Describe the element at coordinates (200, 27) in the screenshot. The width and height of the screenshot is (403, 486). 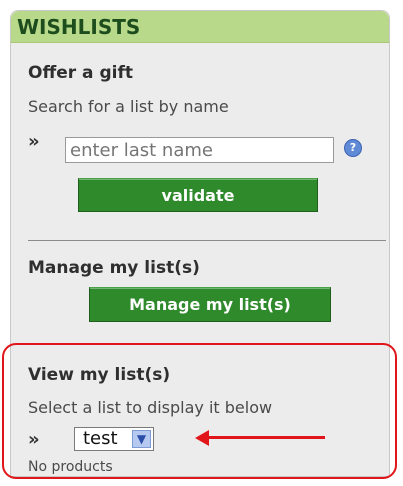
I see `wishlists-header: WISHLISTS` at that location.